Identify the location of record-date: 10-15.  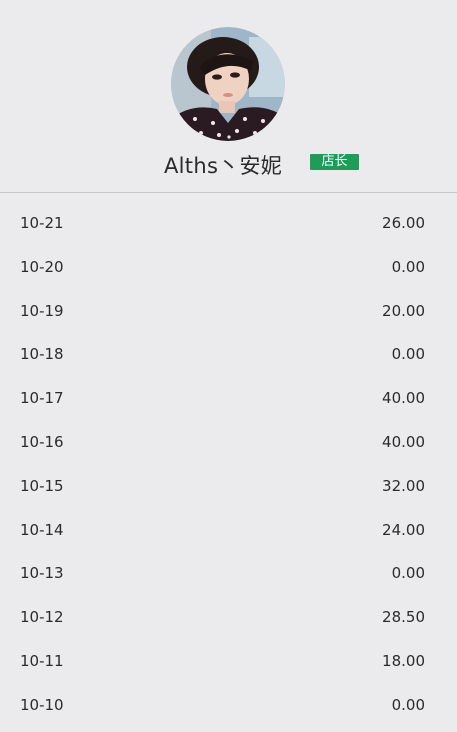
(42, 485).